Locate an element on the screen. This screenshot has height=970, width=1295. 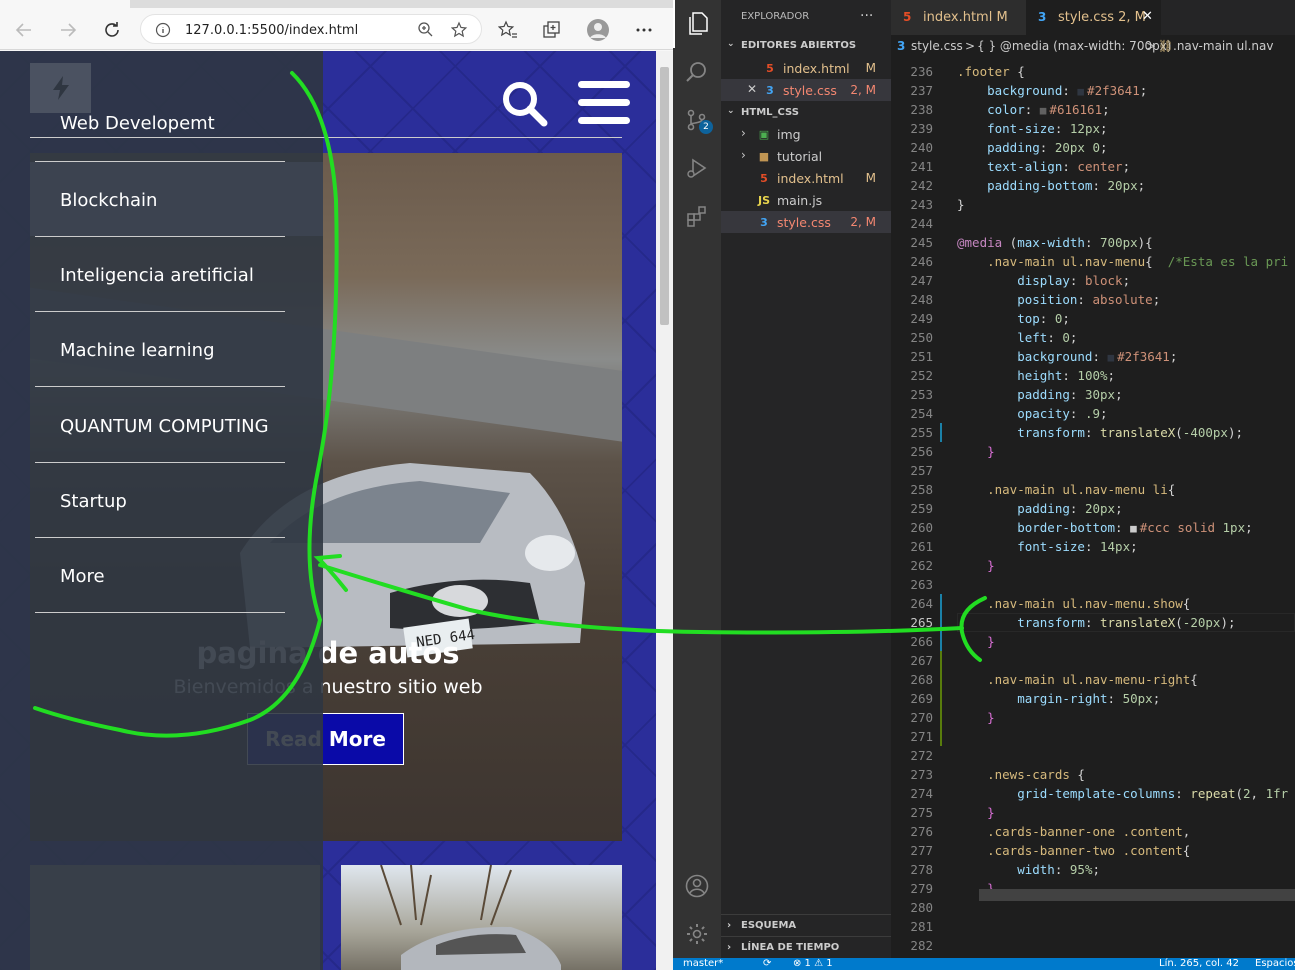
cursor-position: Lín. 265, col. 42 is located at coordinates (1199, 963).